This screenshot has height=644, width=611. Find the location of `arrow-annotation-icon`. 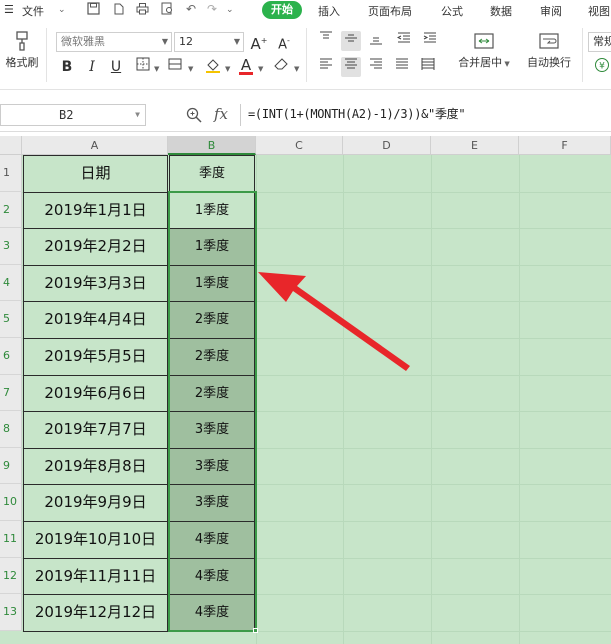

arrow-annotation-icon is located at coordinates (334, 321).